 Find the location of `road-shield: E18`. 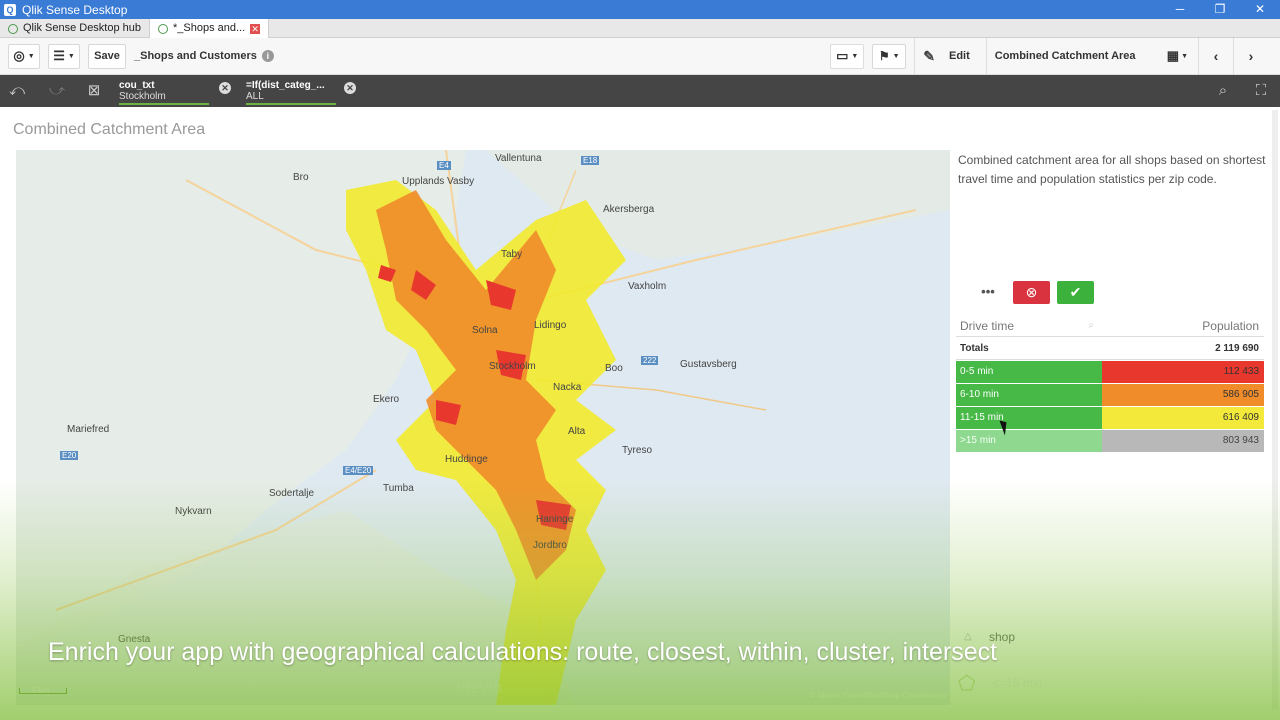

road-shield: E18 is located at coordinates (590, 160).